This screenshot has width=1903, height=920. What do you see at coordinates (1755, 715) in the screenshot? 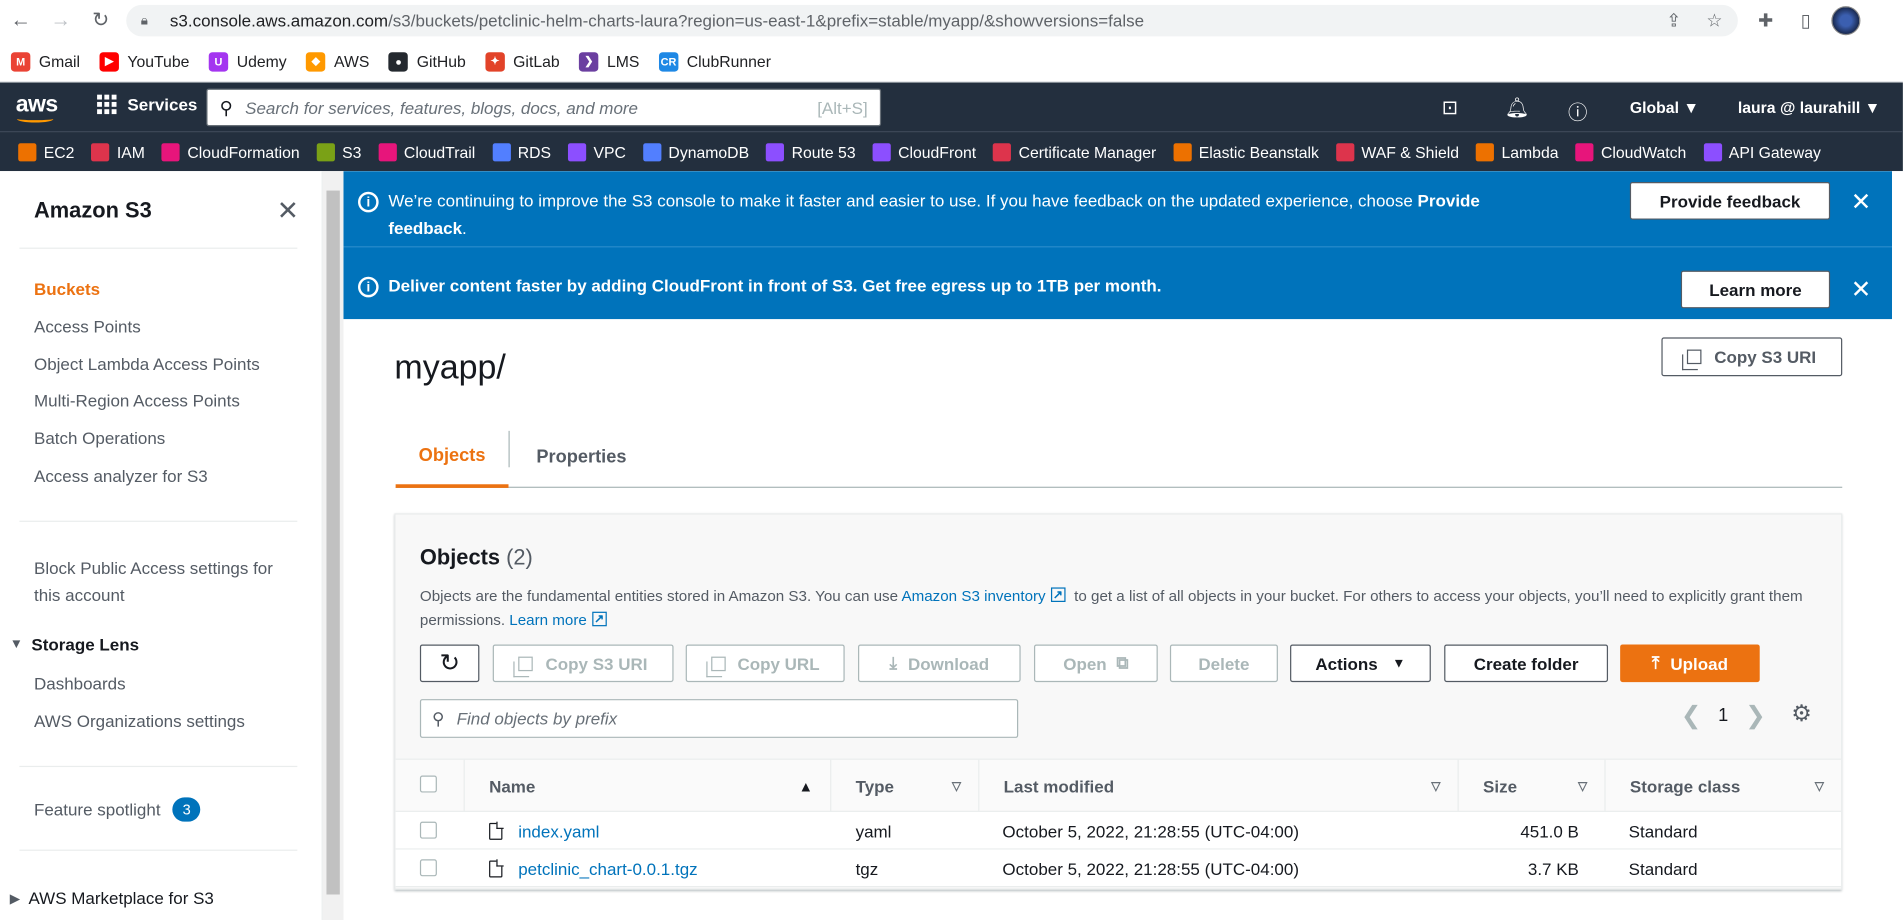
I see `next-page-icon: ❯` at bounding box center [1755, 715].